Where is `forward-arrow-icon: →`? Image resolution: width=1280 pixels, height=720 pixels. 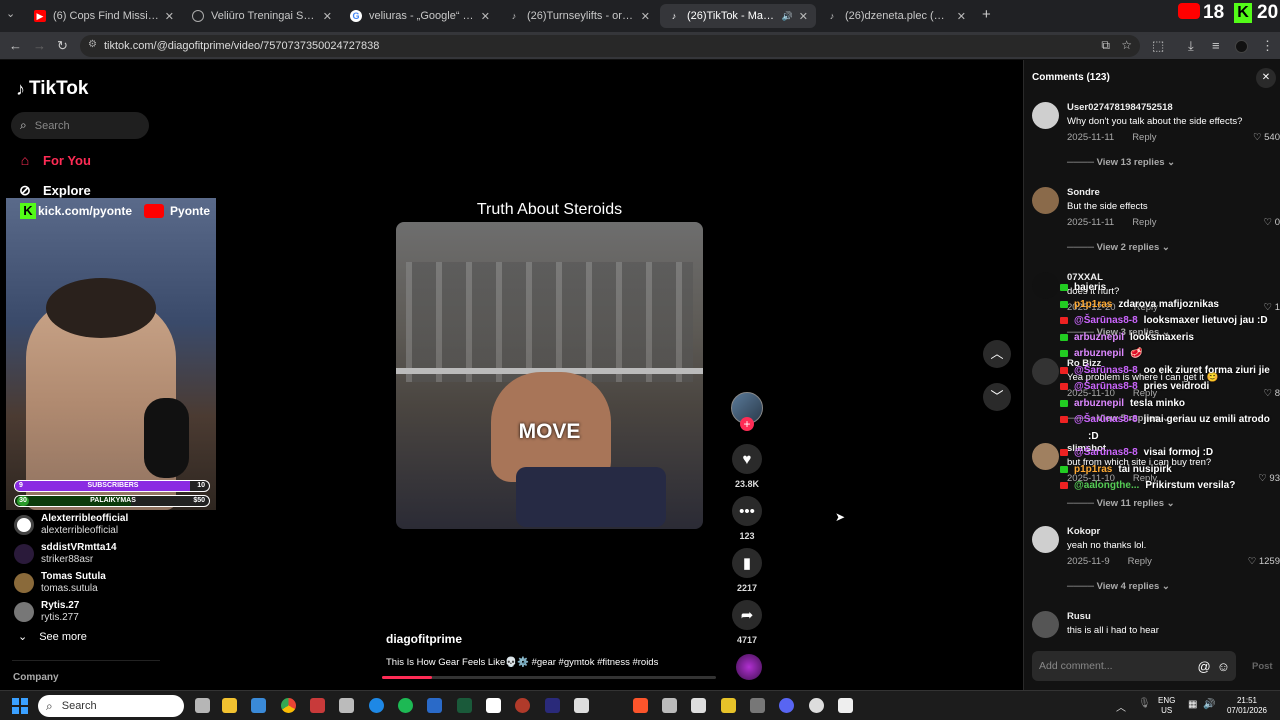 forward-arrow-icon: → is located at coordinates (39, 45).